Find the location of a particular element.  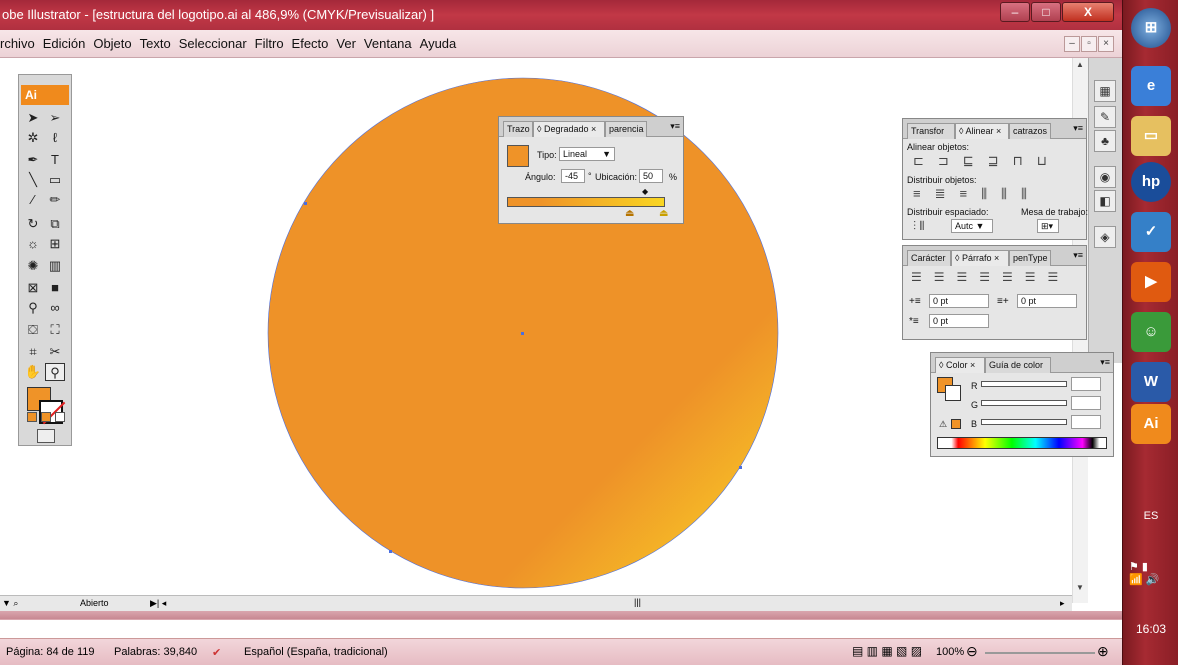

maximize-button: □ is located at coordinates (1046, 12).